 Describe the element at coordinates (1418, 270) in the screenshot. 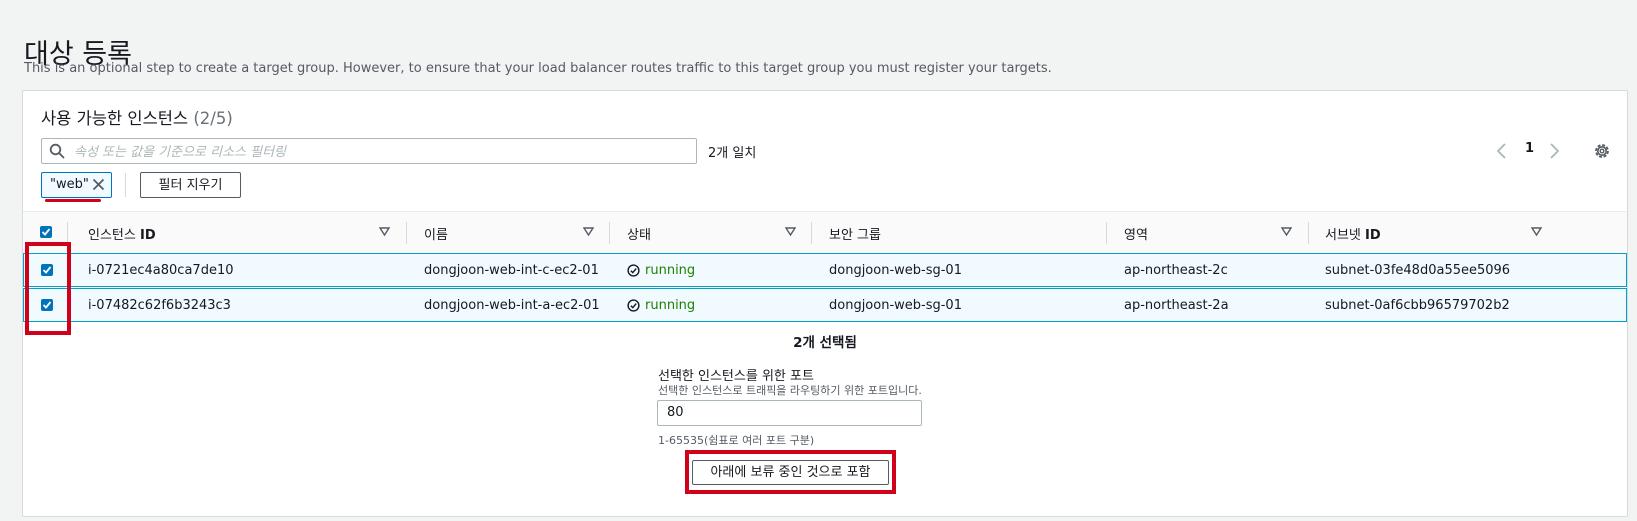

I see `subnet-id: subnet-03fe48d0a55ee5096` at that location.